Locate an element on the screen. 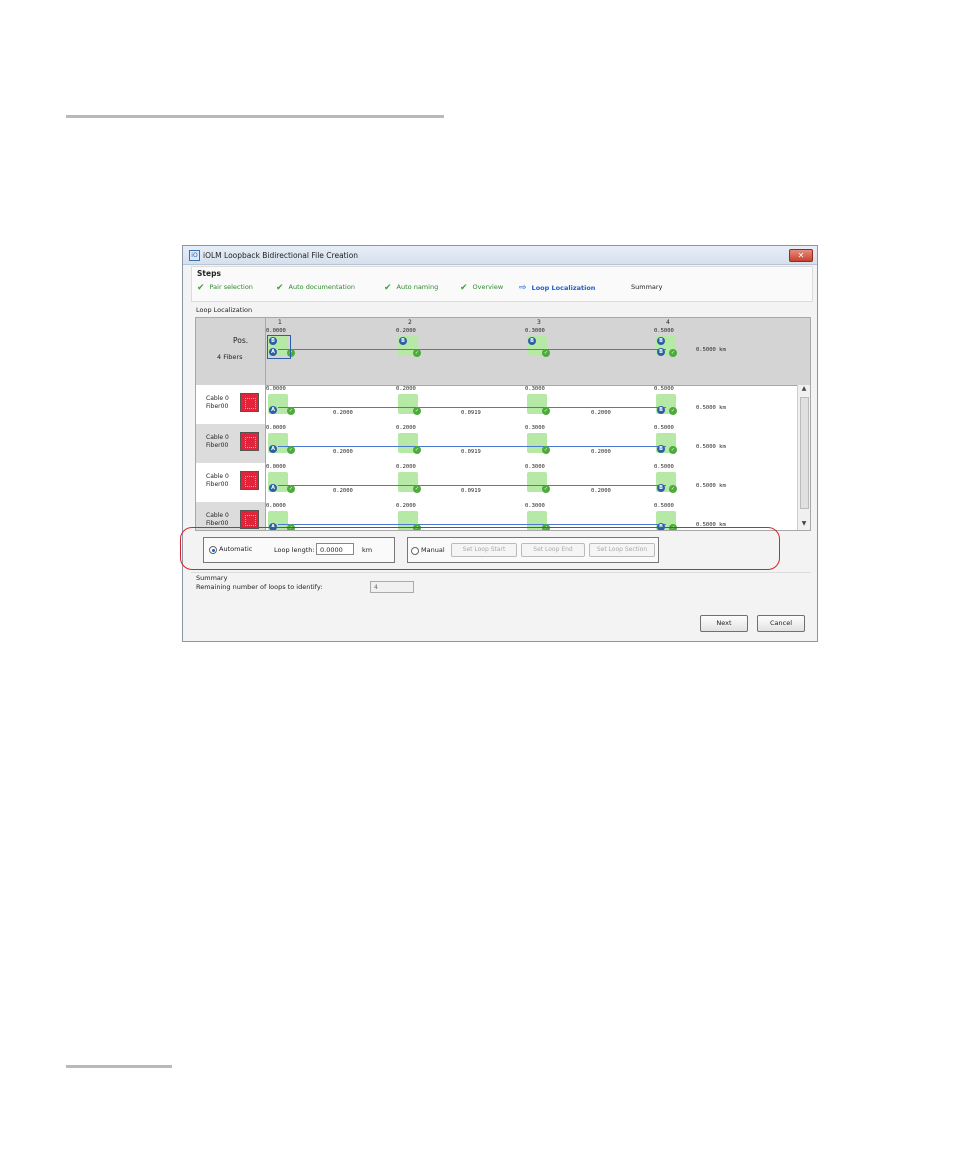 This screenshot has height=1158, width=954. summary-title: Summary is located at coordinates (212, 578).